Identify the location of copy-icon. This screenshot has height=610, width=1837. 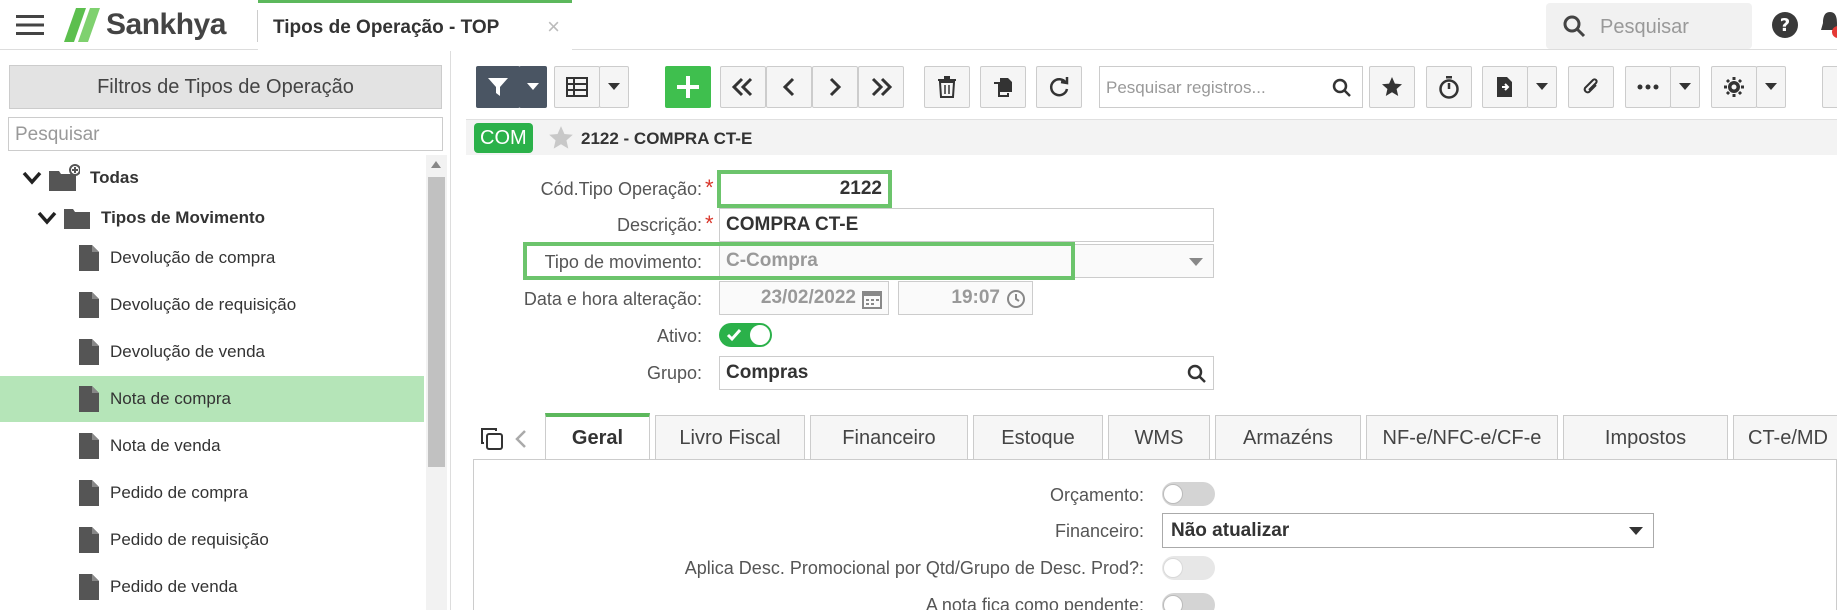
(492, 439).